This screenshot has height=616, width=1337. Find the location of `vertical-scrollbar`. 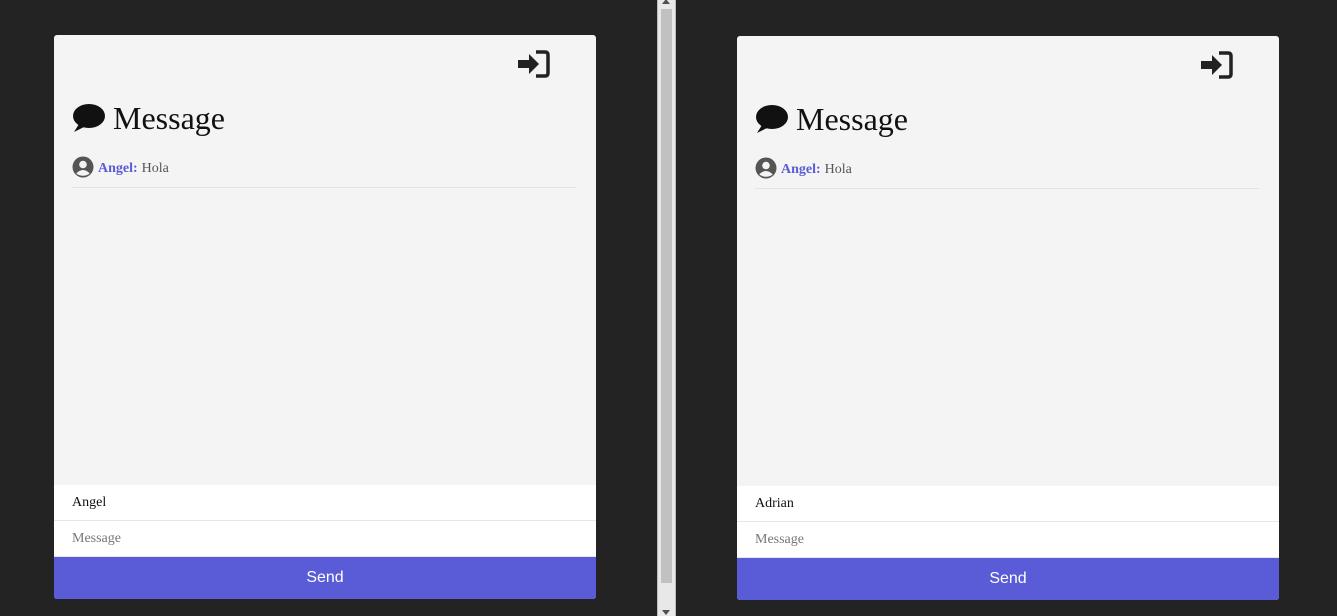

vertical-scrollbar is located at coordinates (666, 308).